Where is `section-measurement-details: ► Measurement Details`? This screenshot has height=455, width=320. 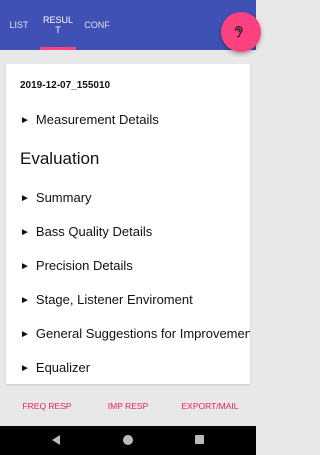
section-measurement-details: ► Measurement Details is located at coordinates (89, 119).